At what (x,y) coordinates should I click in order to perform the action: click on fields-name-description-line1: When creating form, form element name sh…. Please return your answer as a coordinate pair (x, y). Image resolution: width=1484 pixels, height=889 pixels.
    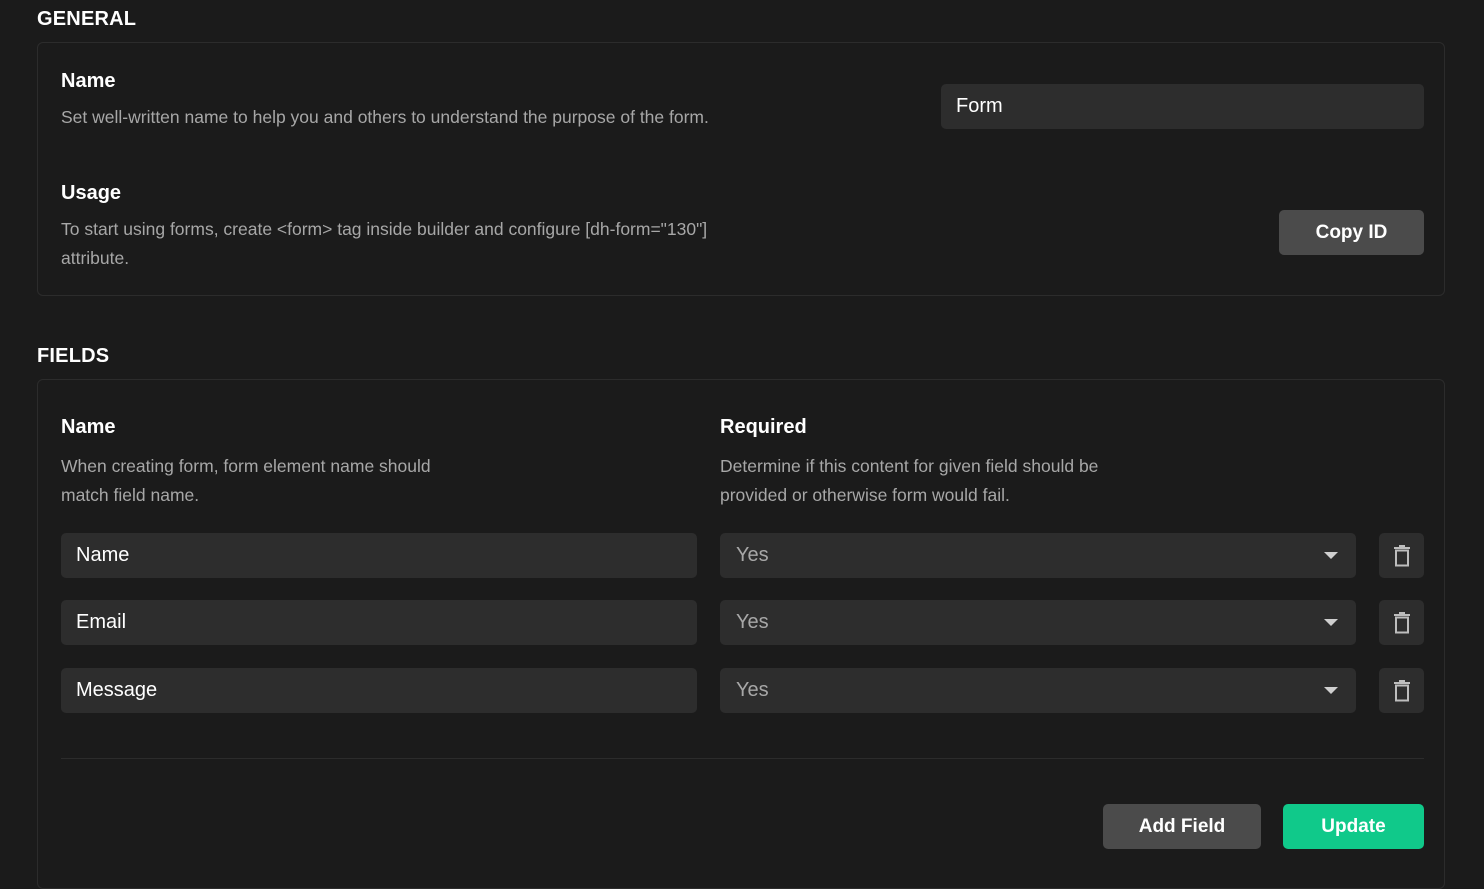
    Looking at the image, I should click on (246, 466).